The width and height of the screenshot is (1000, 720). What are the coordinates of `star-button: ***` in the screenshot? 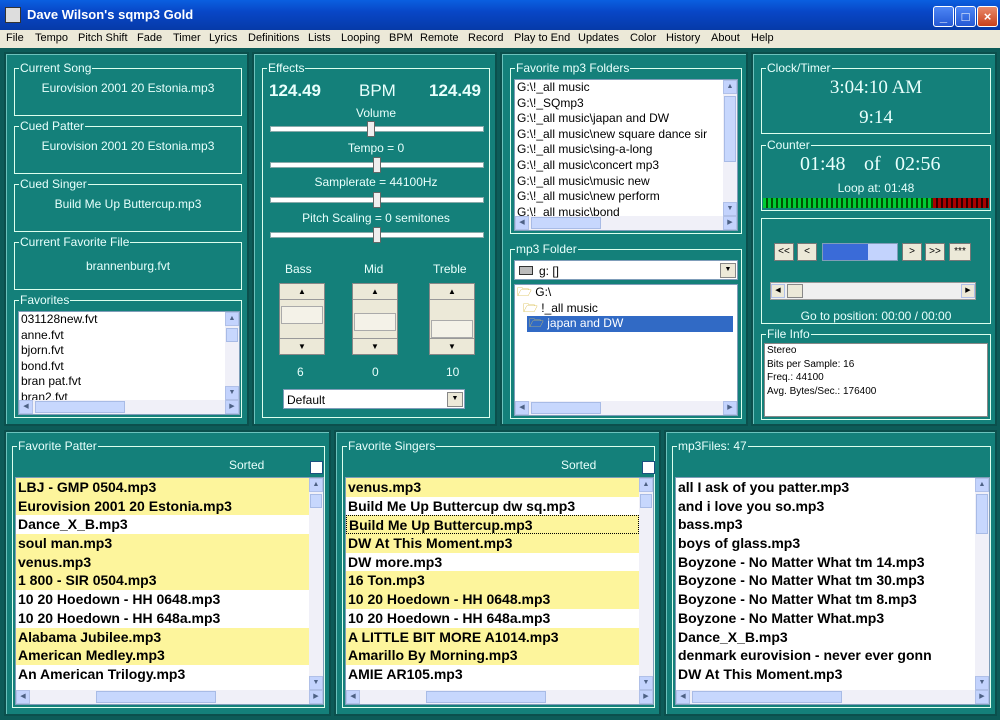 It's located at (960, 252).